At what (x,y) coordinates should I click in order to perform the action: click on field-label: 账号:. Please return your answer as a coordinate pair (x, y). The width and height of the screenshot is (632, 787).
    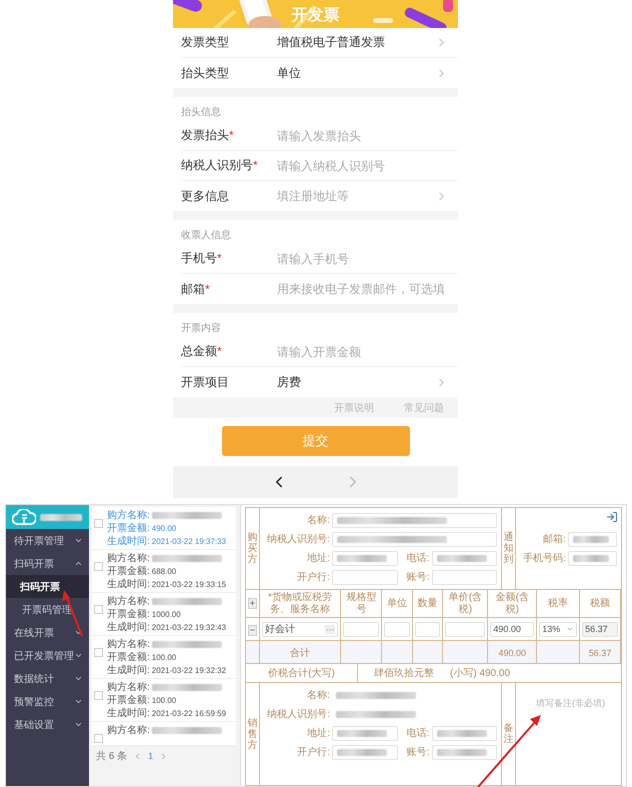
    Looking at the image, I should click on (418, 752).